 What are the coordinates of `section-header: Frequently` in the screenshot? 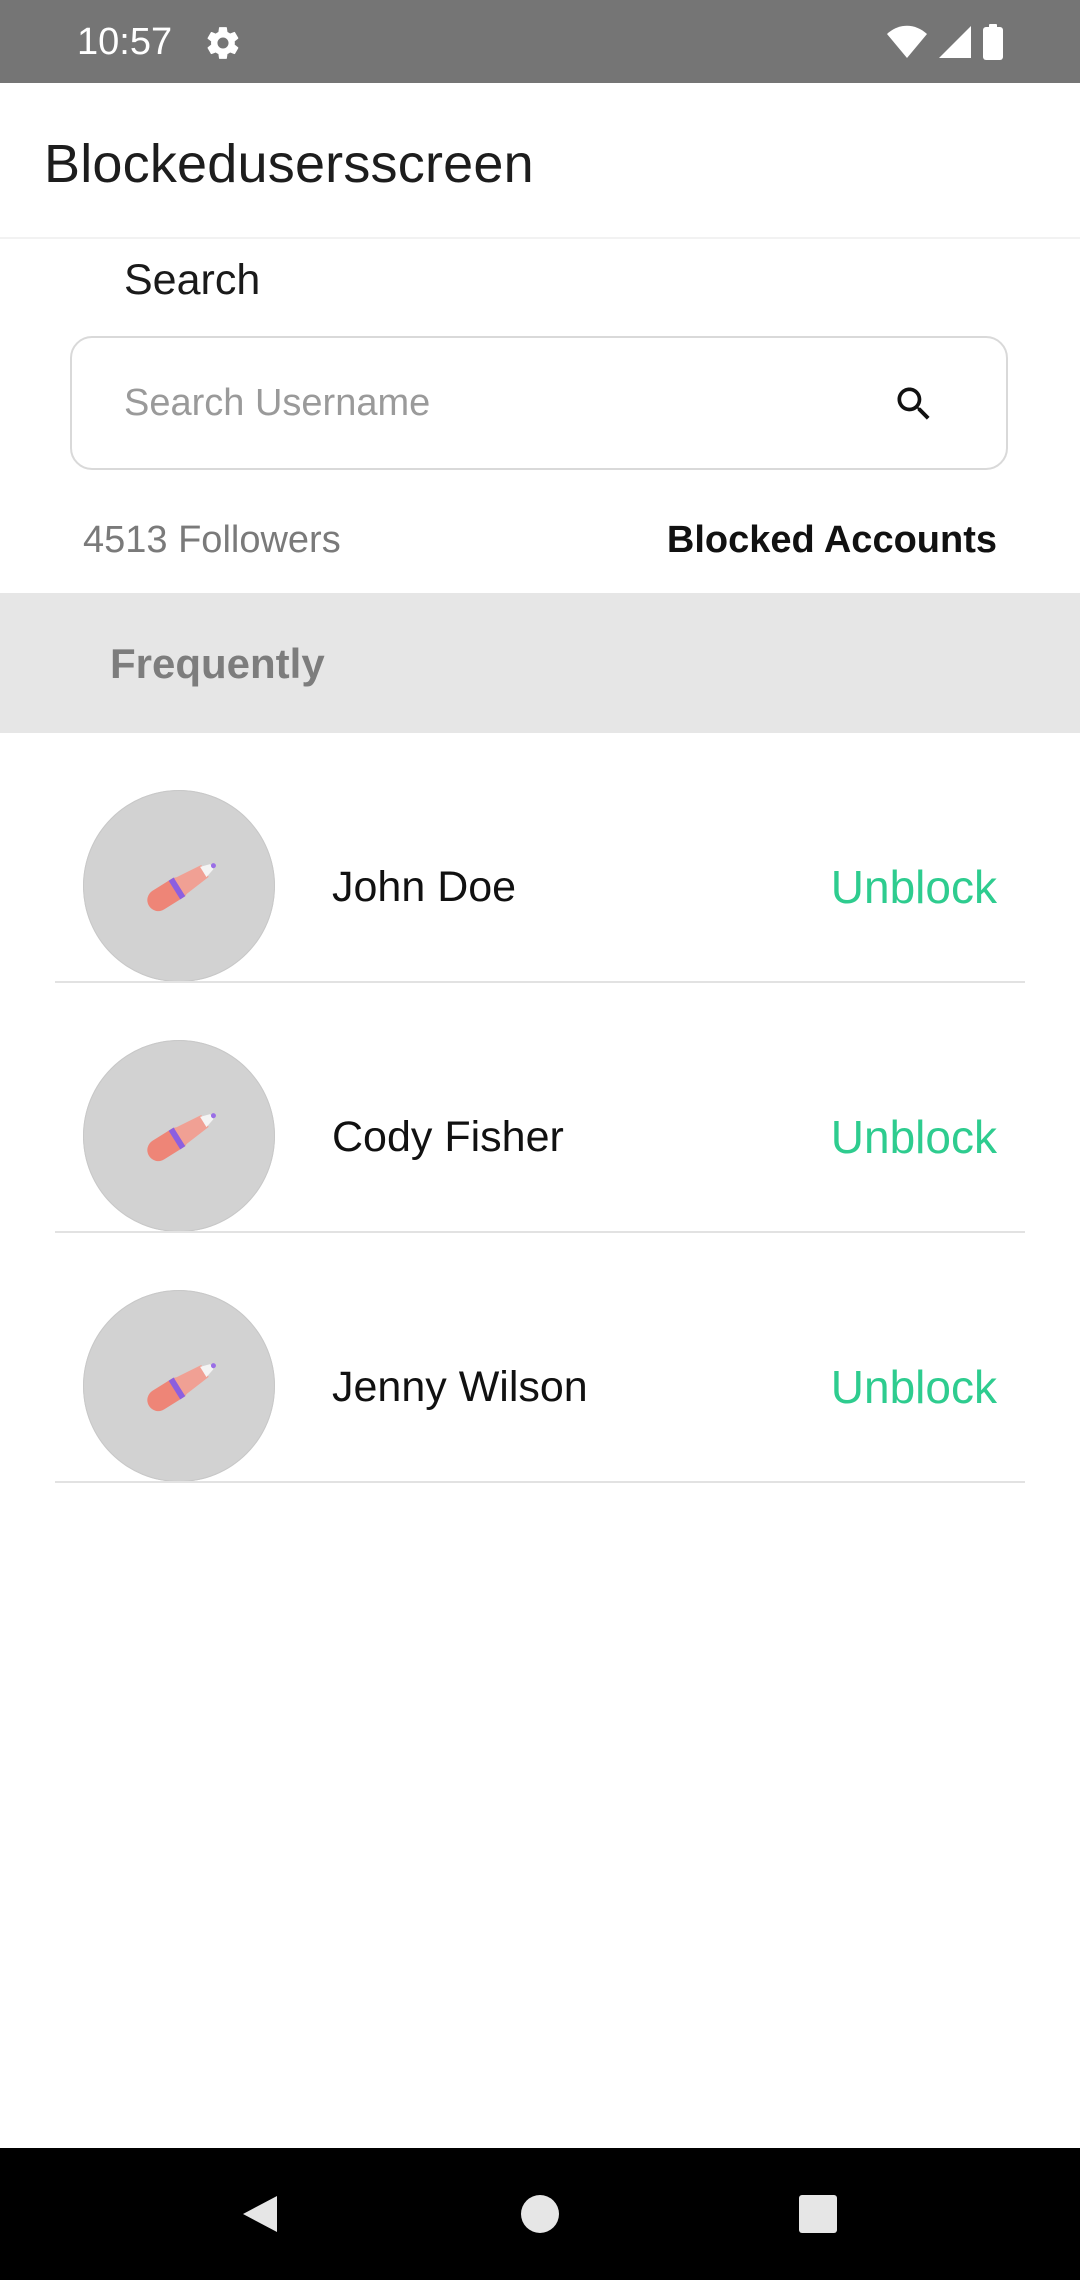 It's located at (540, 663).